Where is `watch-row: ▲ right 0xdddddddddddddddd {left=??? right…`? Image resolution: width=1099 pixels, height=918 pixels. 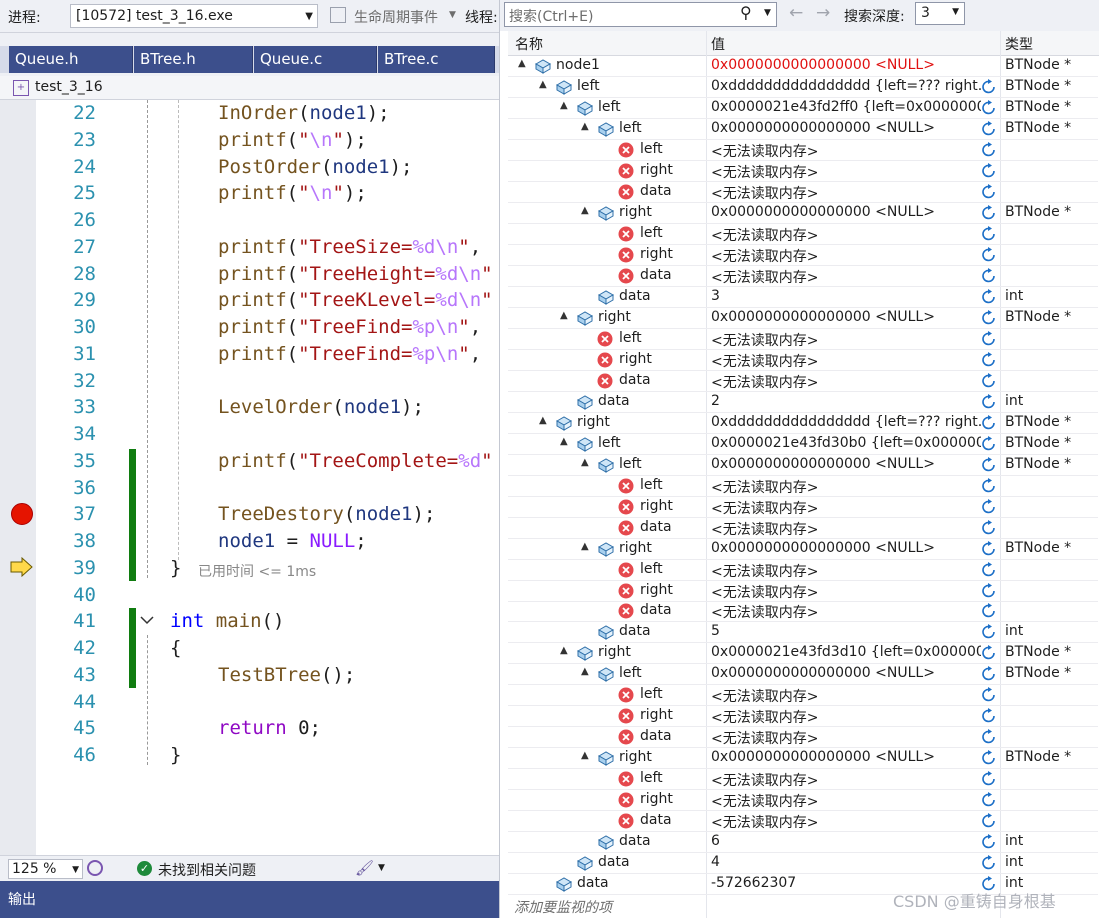 watch-row: ▲ right 0xdddddddddddddddd {left=??? right… is located at coordinates (803, 423).